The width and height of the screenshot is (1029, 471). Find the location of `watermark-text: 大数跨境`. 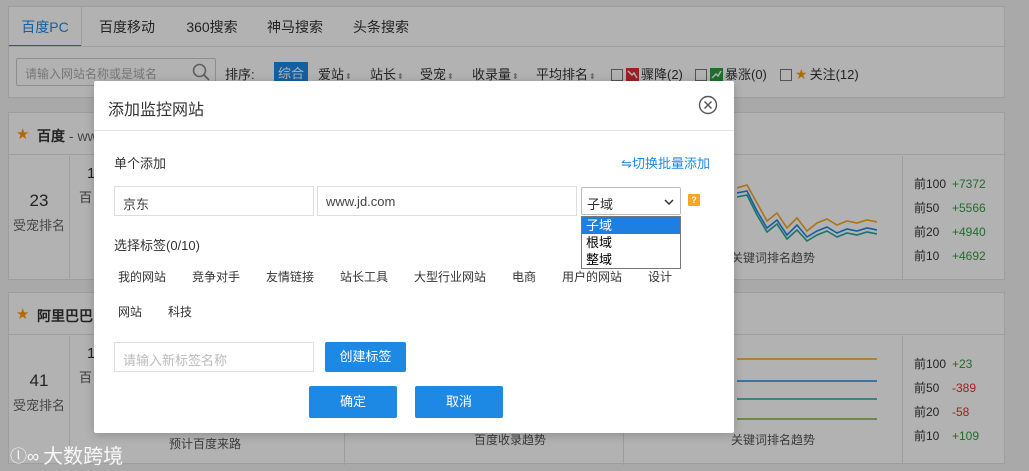

watermark-text: 大数跨境 is located at coordinates (83, 457).